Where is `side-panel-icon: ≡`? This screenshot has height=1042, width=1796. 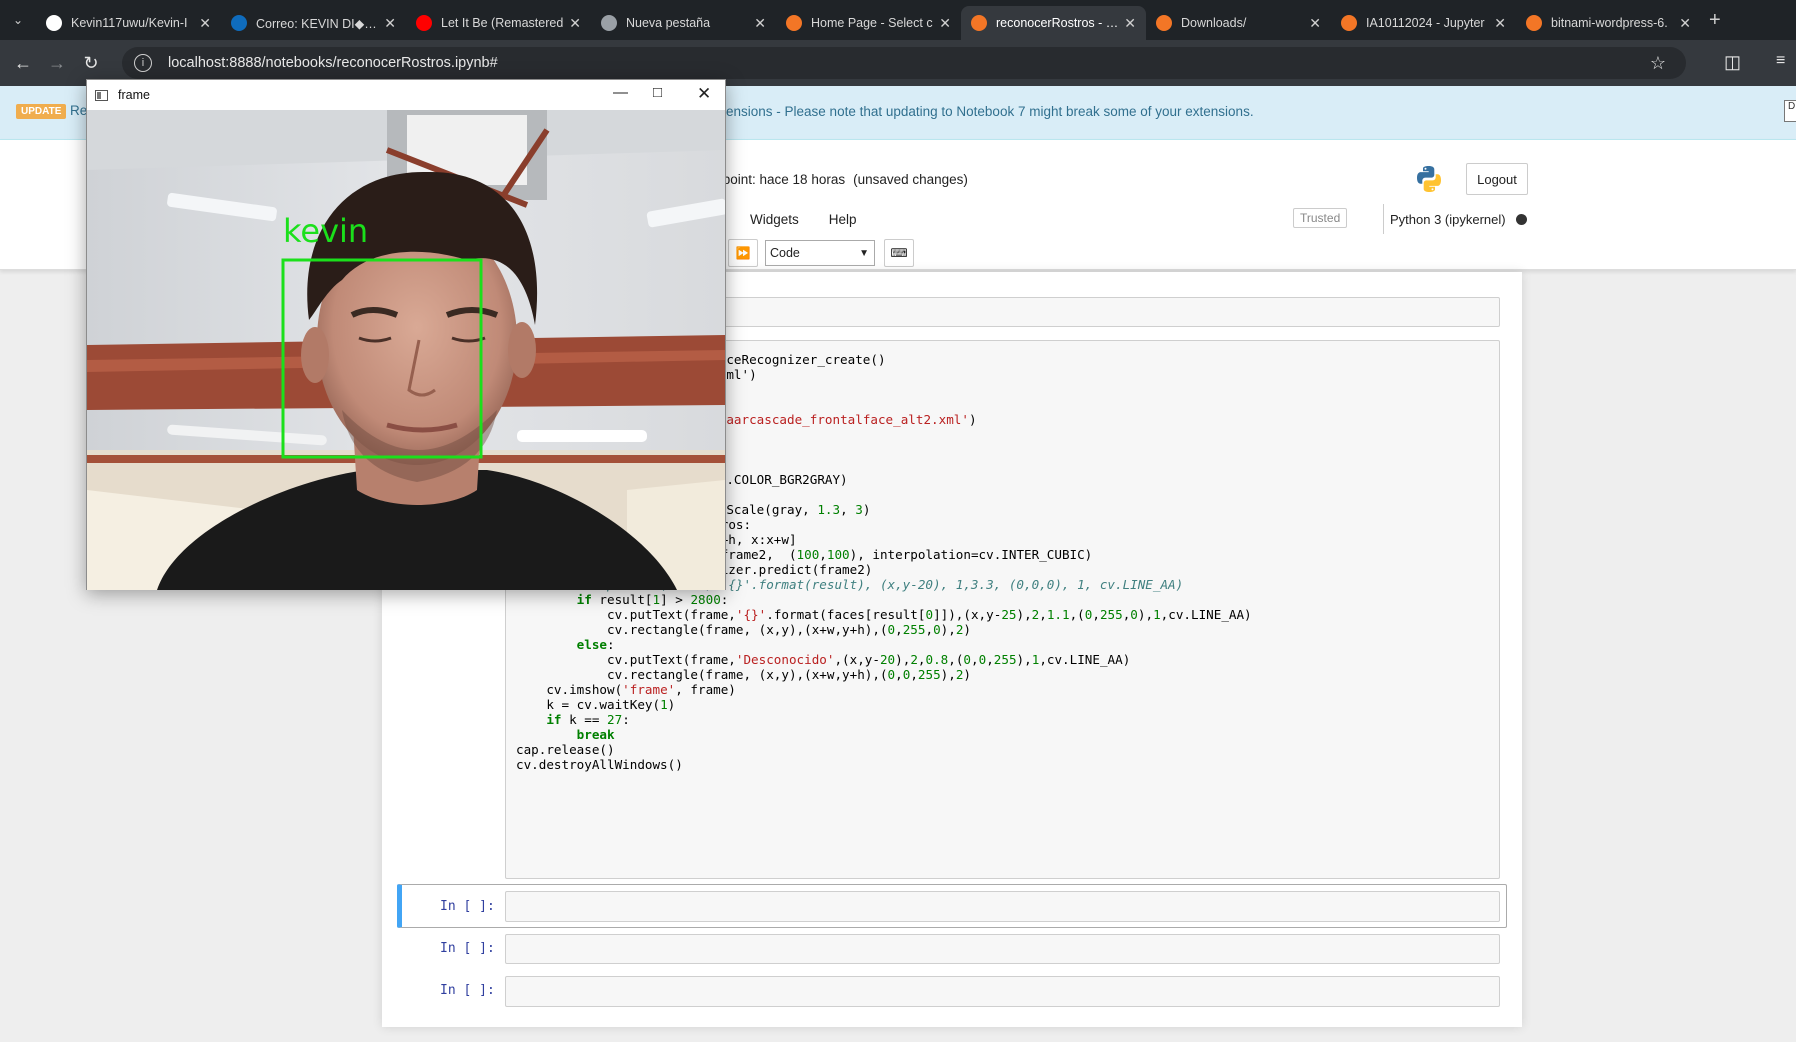 side-panel-icon: ≡ is located at coordinates (1780, 61).